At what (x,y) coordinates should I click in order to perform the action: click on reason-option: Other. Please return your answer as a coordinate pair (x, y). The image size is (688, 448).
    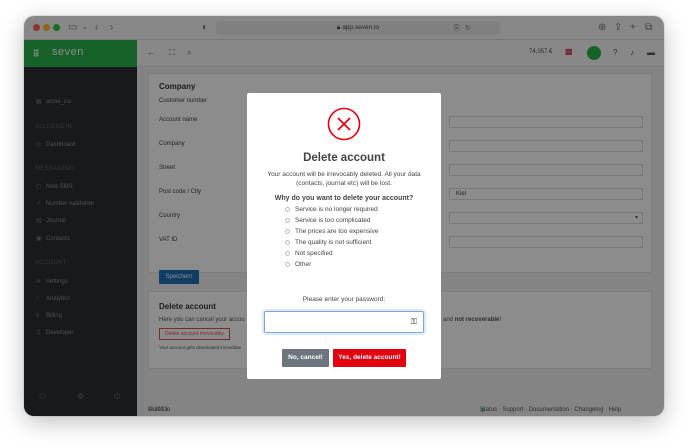
    Looking at the image, I should click on (298, 264).